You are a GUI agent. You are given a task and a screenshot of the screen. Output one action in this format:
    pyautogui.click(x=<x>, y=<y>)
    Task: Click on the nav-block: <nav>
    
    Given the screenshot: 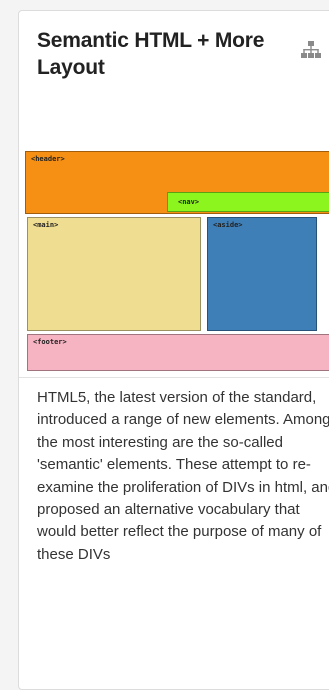 What is the action you would take?
    pyautogui.click(x=248, y=202)
    